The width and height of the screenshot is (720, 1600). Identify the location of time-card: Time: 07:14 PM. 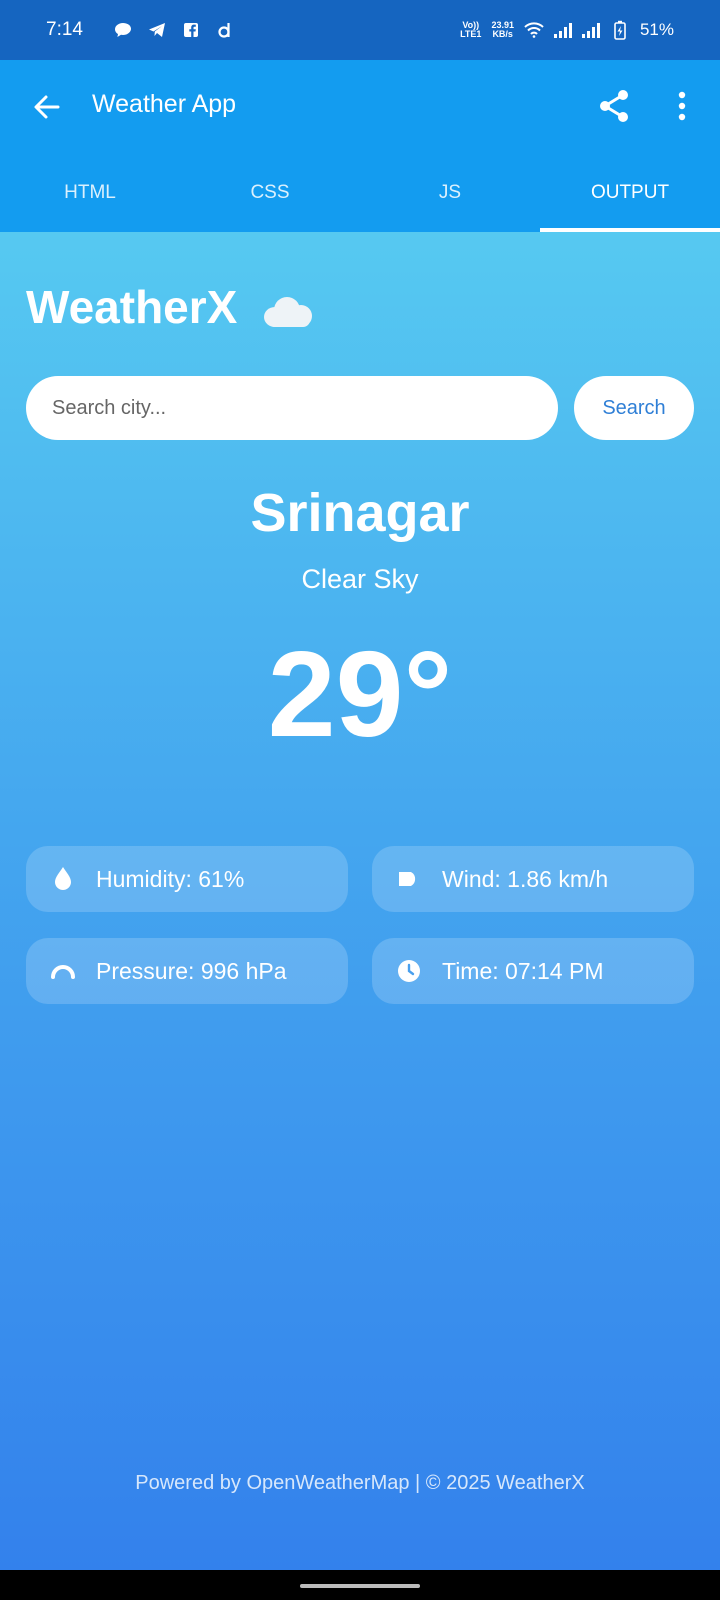
(533, 971).